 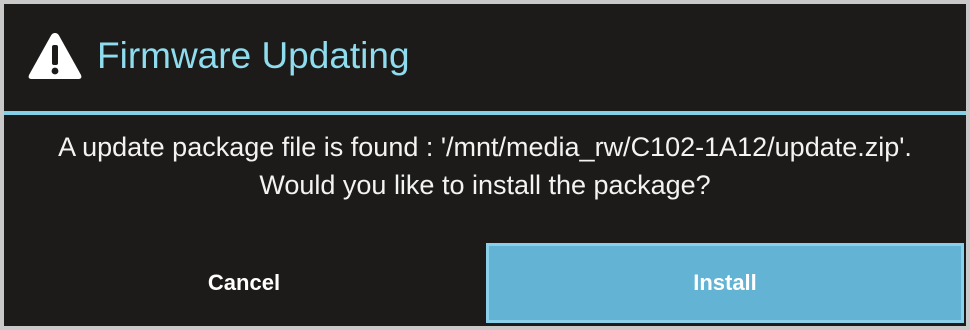 What do you see at coordinates (55, 56) in the screenshot?
I see `warning-icon` at bounding box center [55, 56].